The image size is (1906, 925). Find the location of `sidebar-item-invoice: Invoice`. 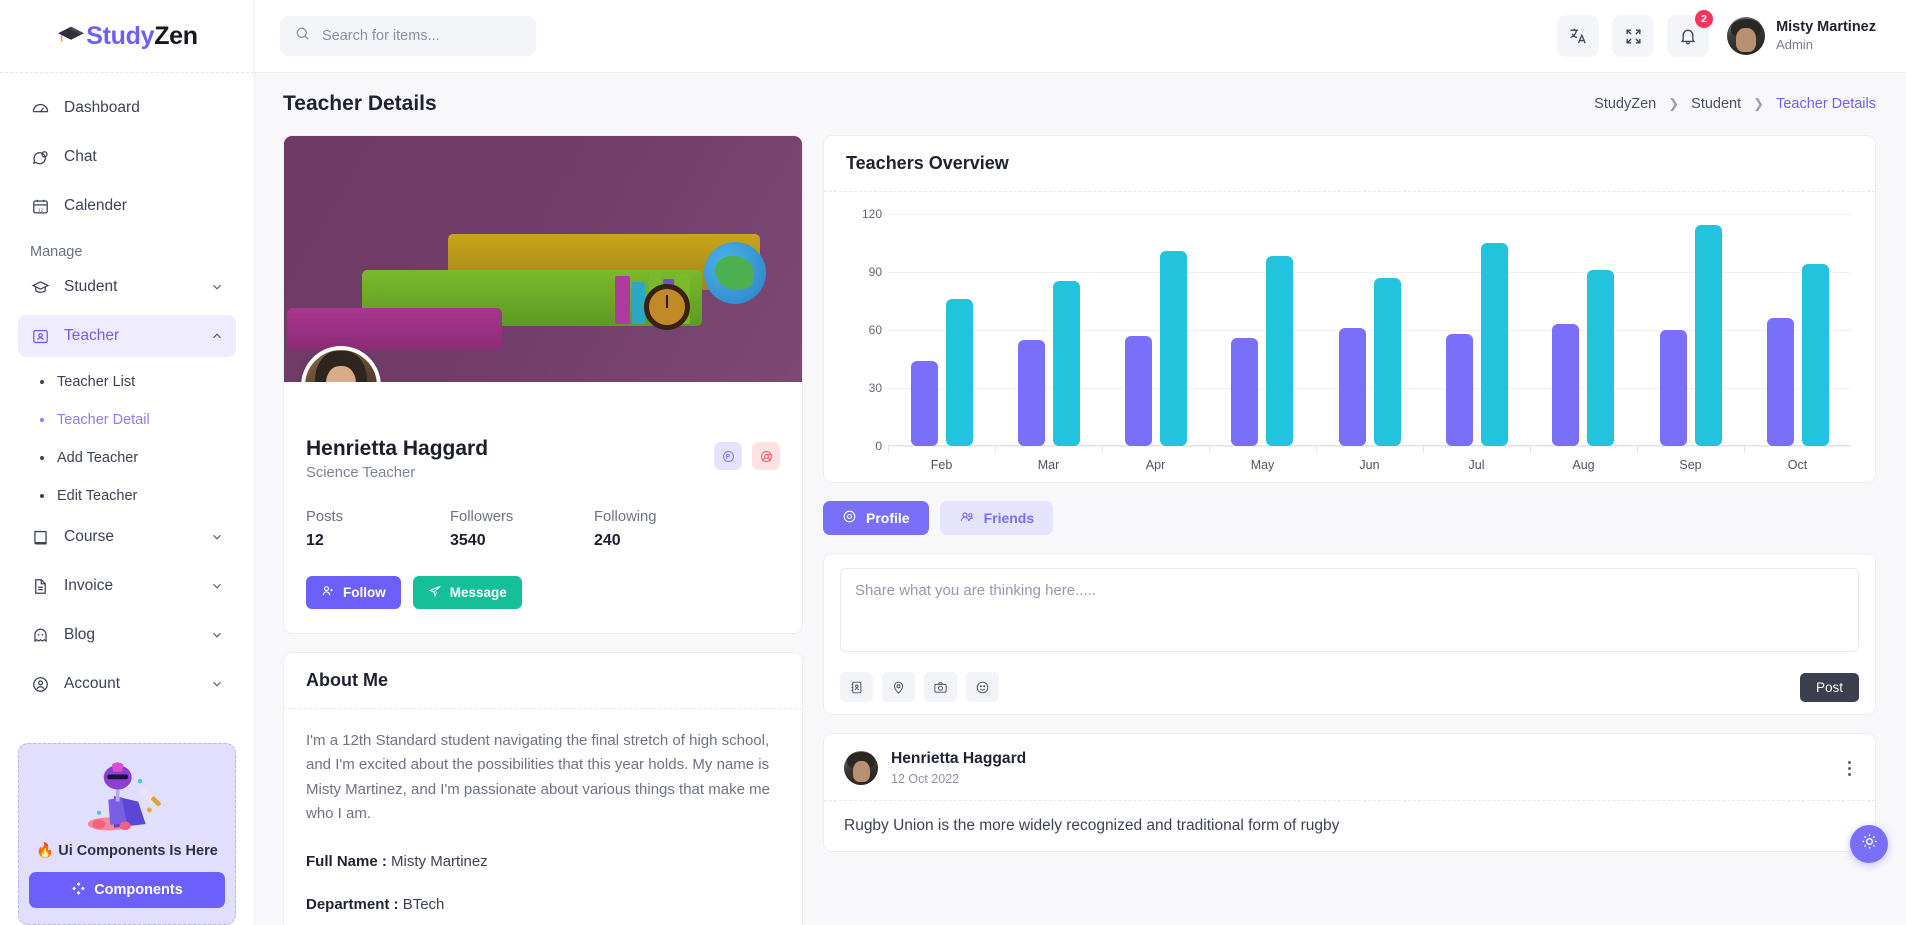

sidebar-item-invoice: Invoice is located at coordinates (127, 586).